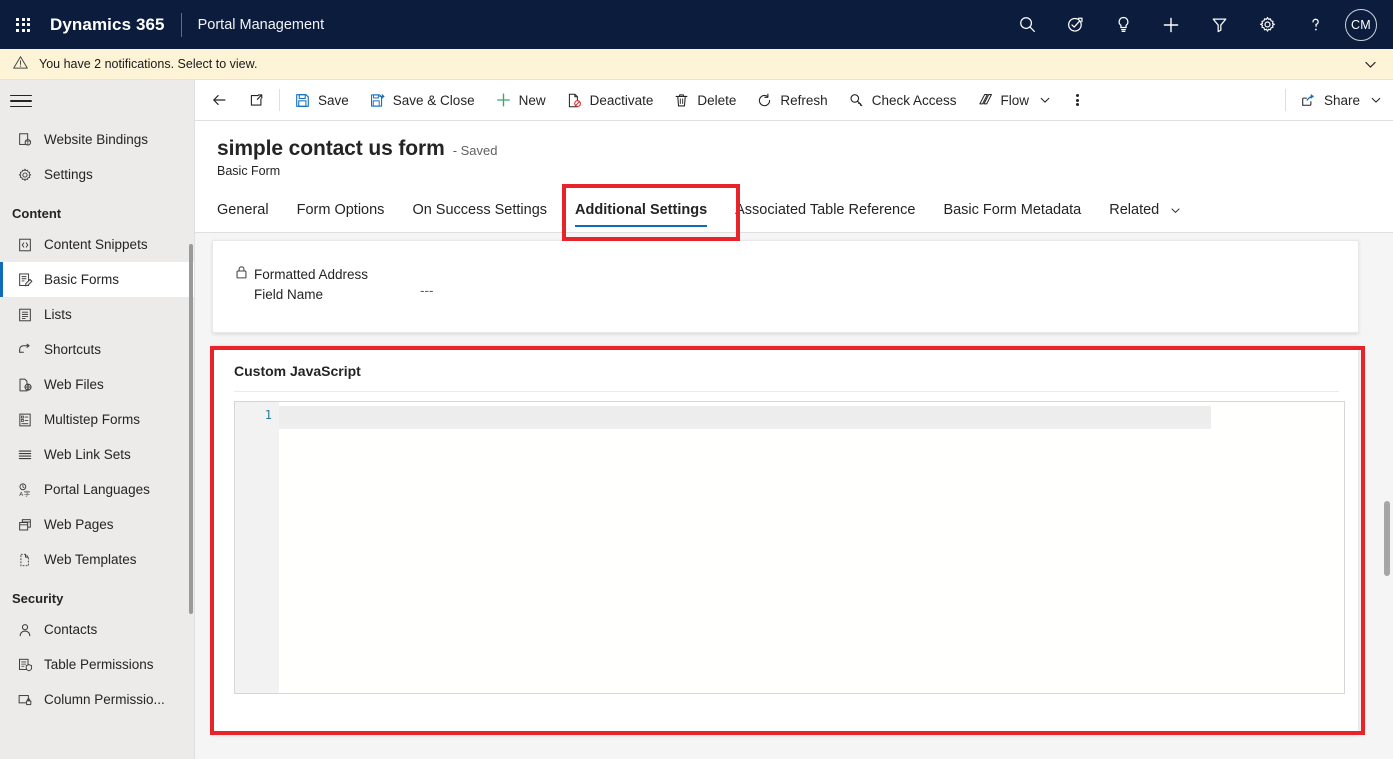 This screenshot has height=759, width=1393. I want to click on flow-icon, so click(985, 100).